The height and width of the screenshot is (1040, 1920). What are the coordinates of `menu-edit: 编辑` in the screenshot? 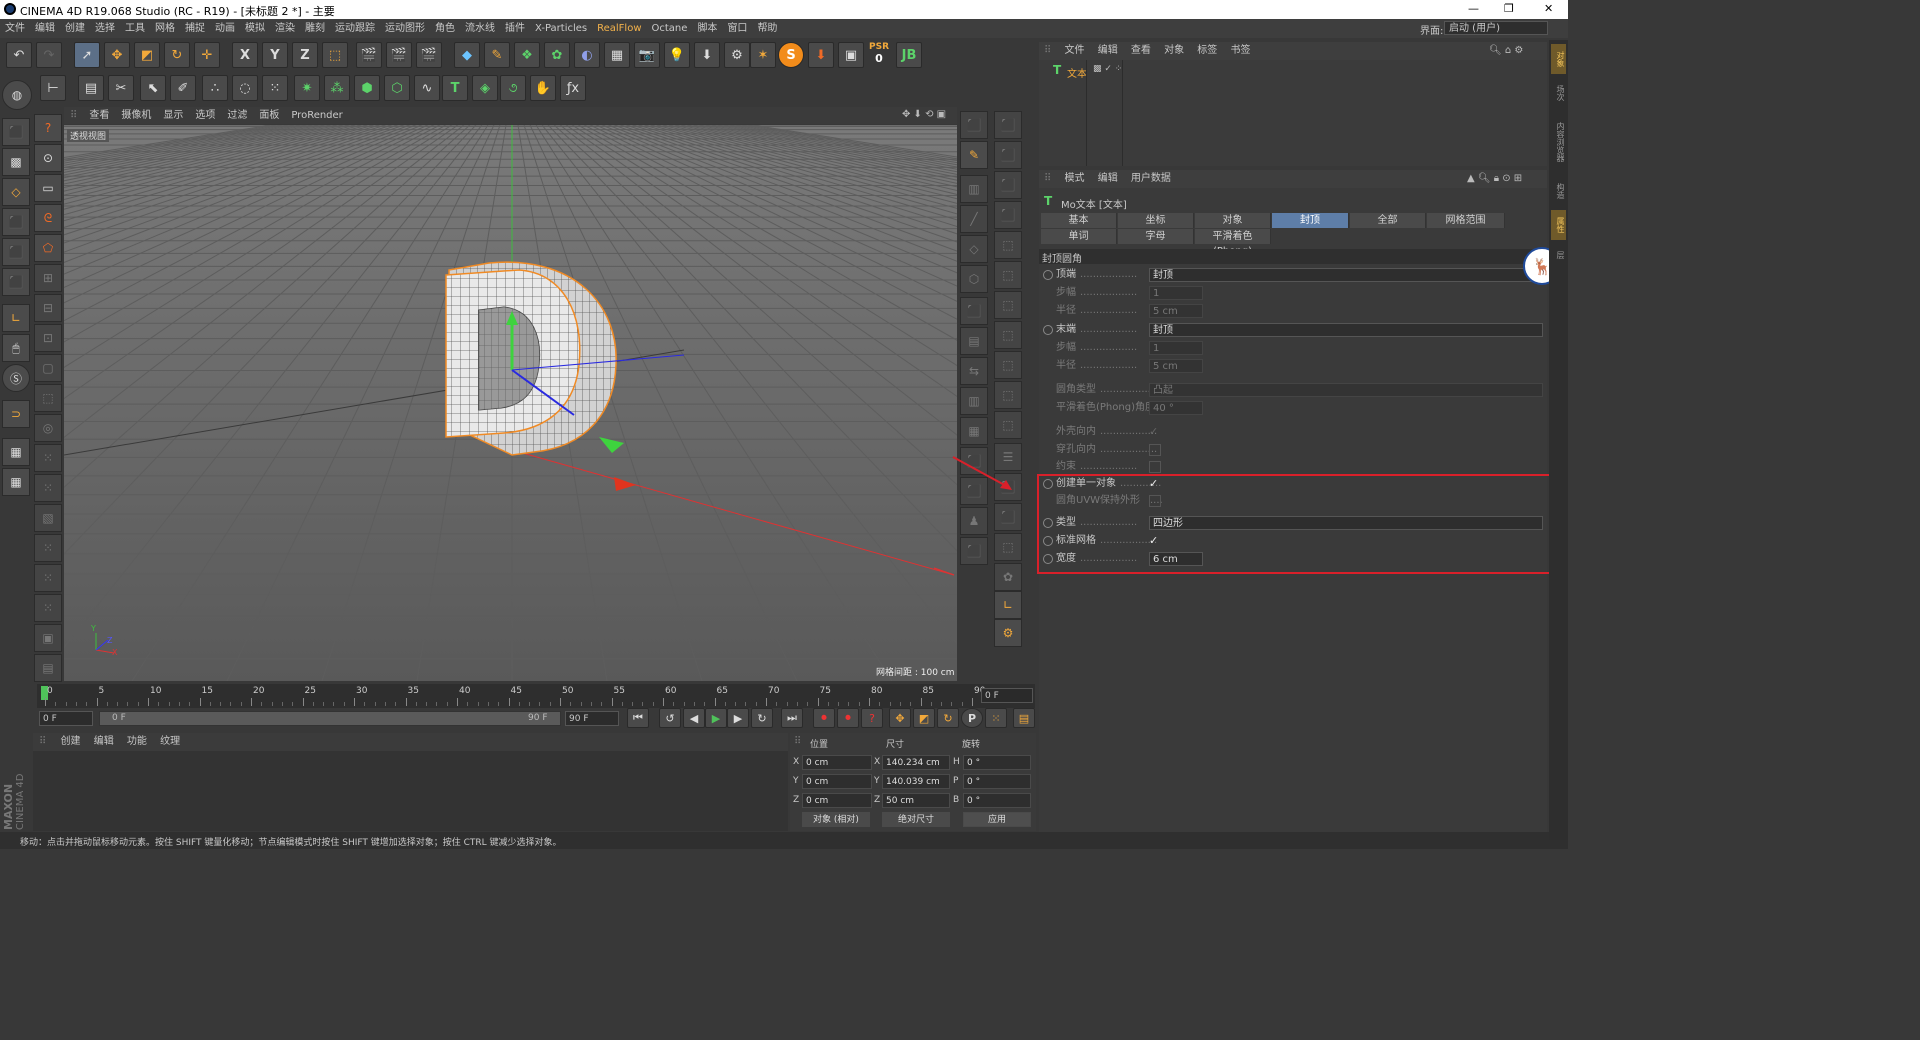 It's located at (45, 28).